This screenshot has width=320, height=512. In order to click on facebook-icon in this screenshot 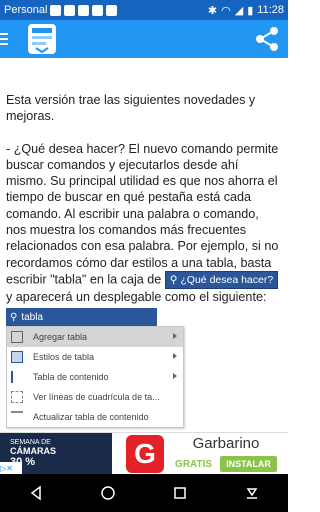, I will do `click(70, 10)`.